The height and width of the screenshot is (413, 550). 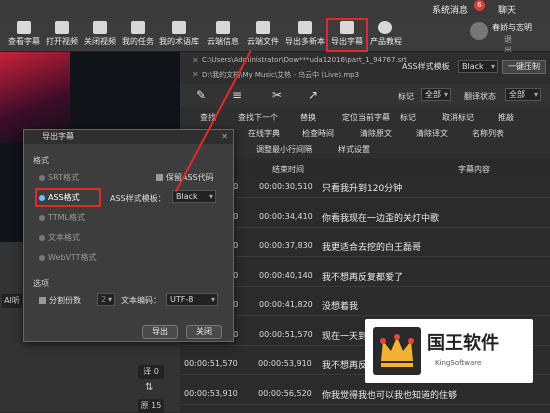 I want to click on name-list-button: 名称列表, so click(x=488, y=133).